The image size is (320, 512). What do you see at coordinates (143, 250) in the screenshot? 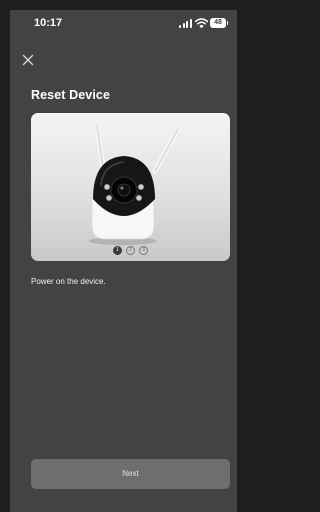
I see `carousel-dot-3: 3` at bounding box center [143, 250].